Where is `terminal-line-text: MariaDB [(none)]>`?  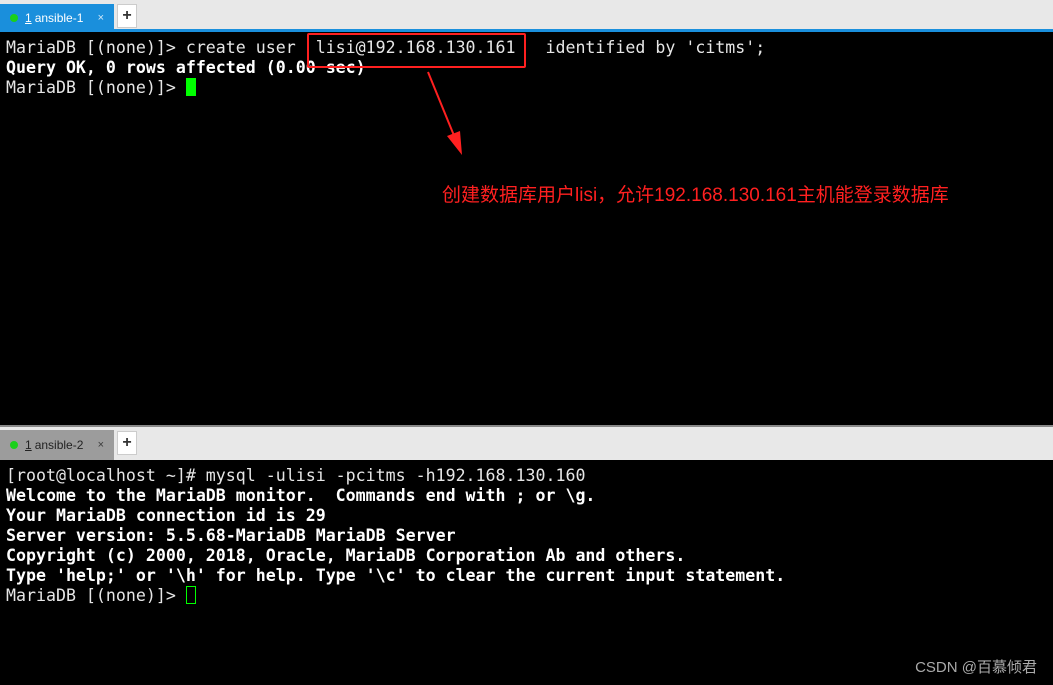 terminal-line-text: MariaDB [(none)]> is located at coordinates (96, 595).